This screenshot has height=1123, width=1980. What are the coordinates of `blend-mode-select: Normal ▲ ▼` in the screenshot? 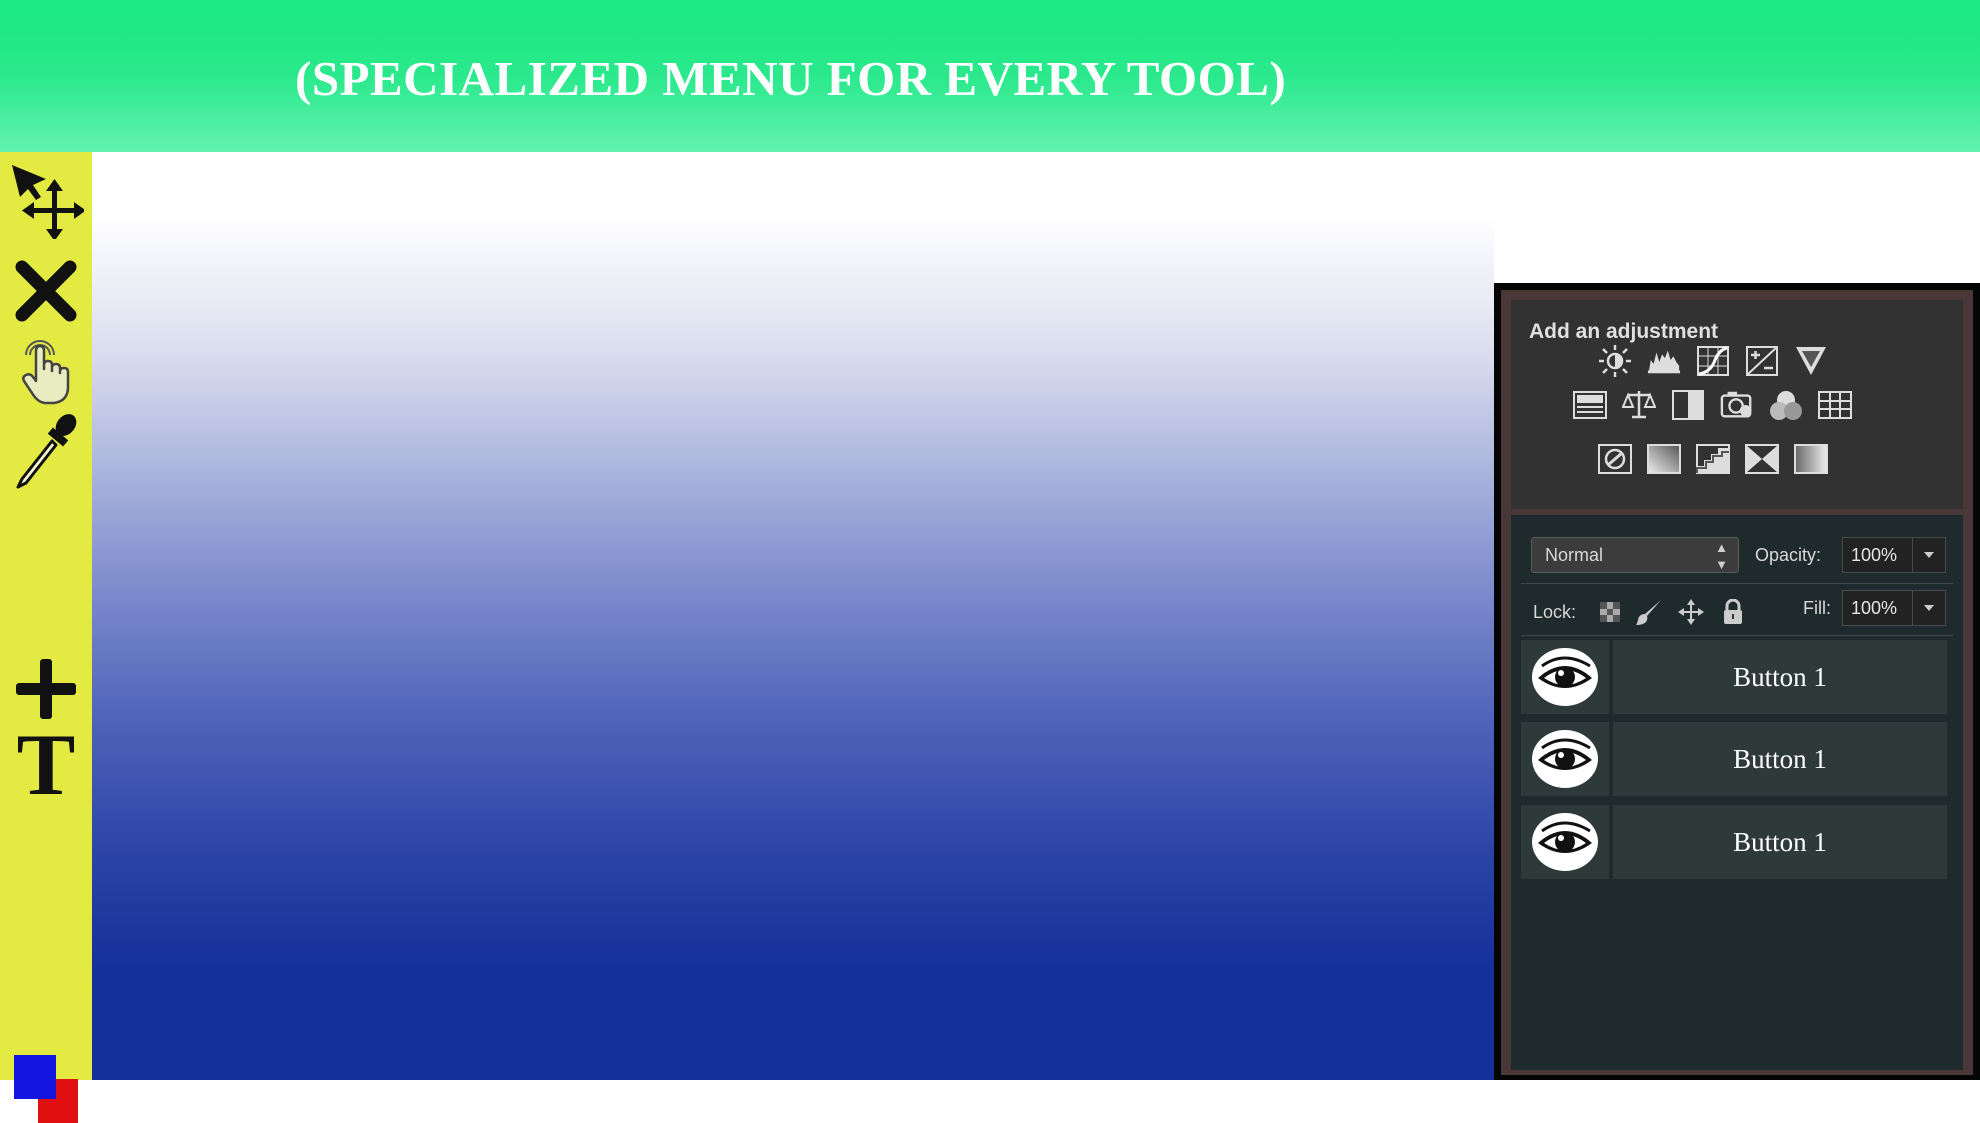 It's located at (1635, 555).